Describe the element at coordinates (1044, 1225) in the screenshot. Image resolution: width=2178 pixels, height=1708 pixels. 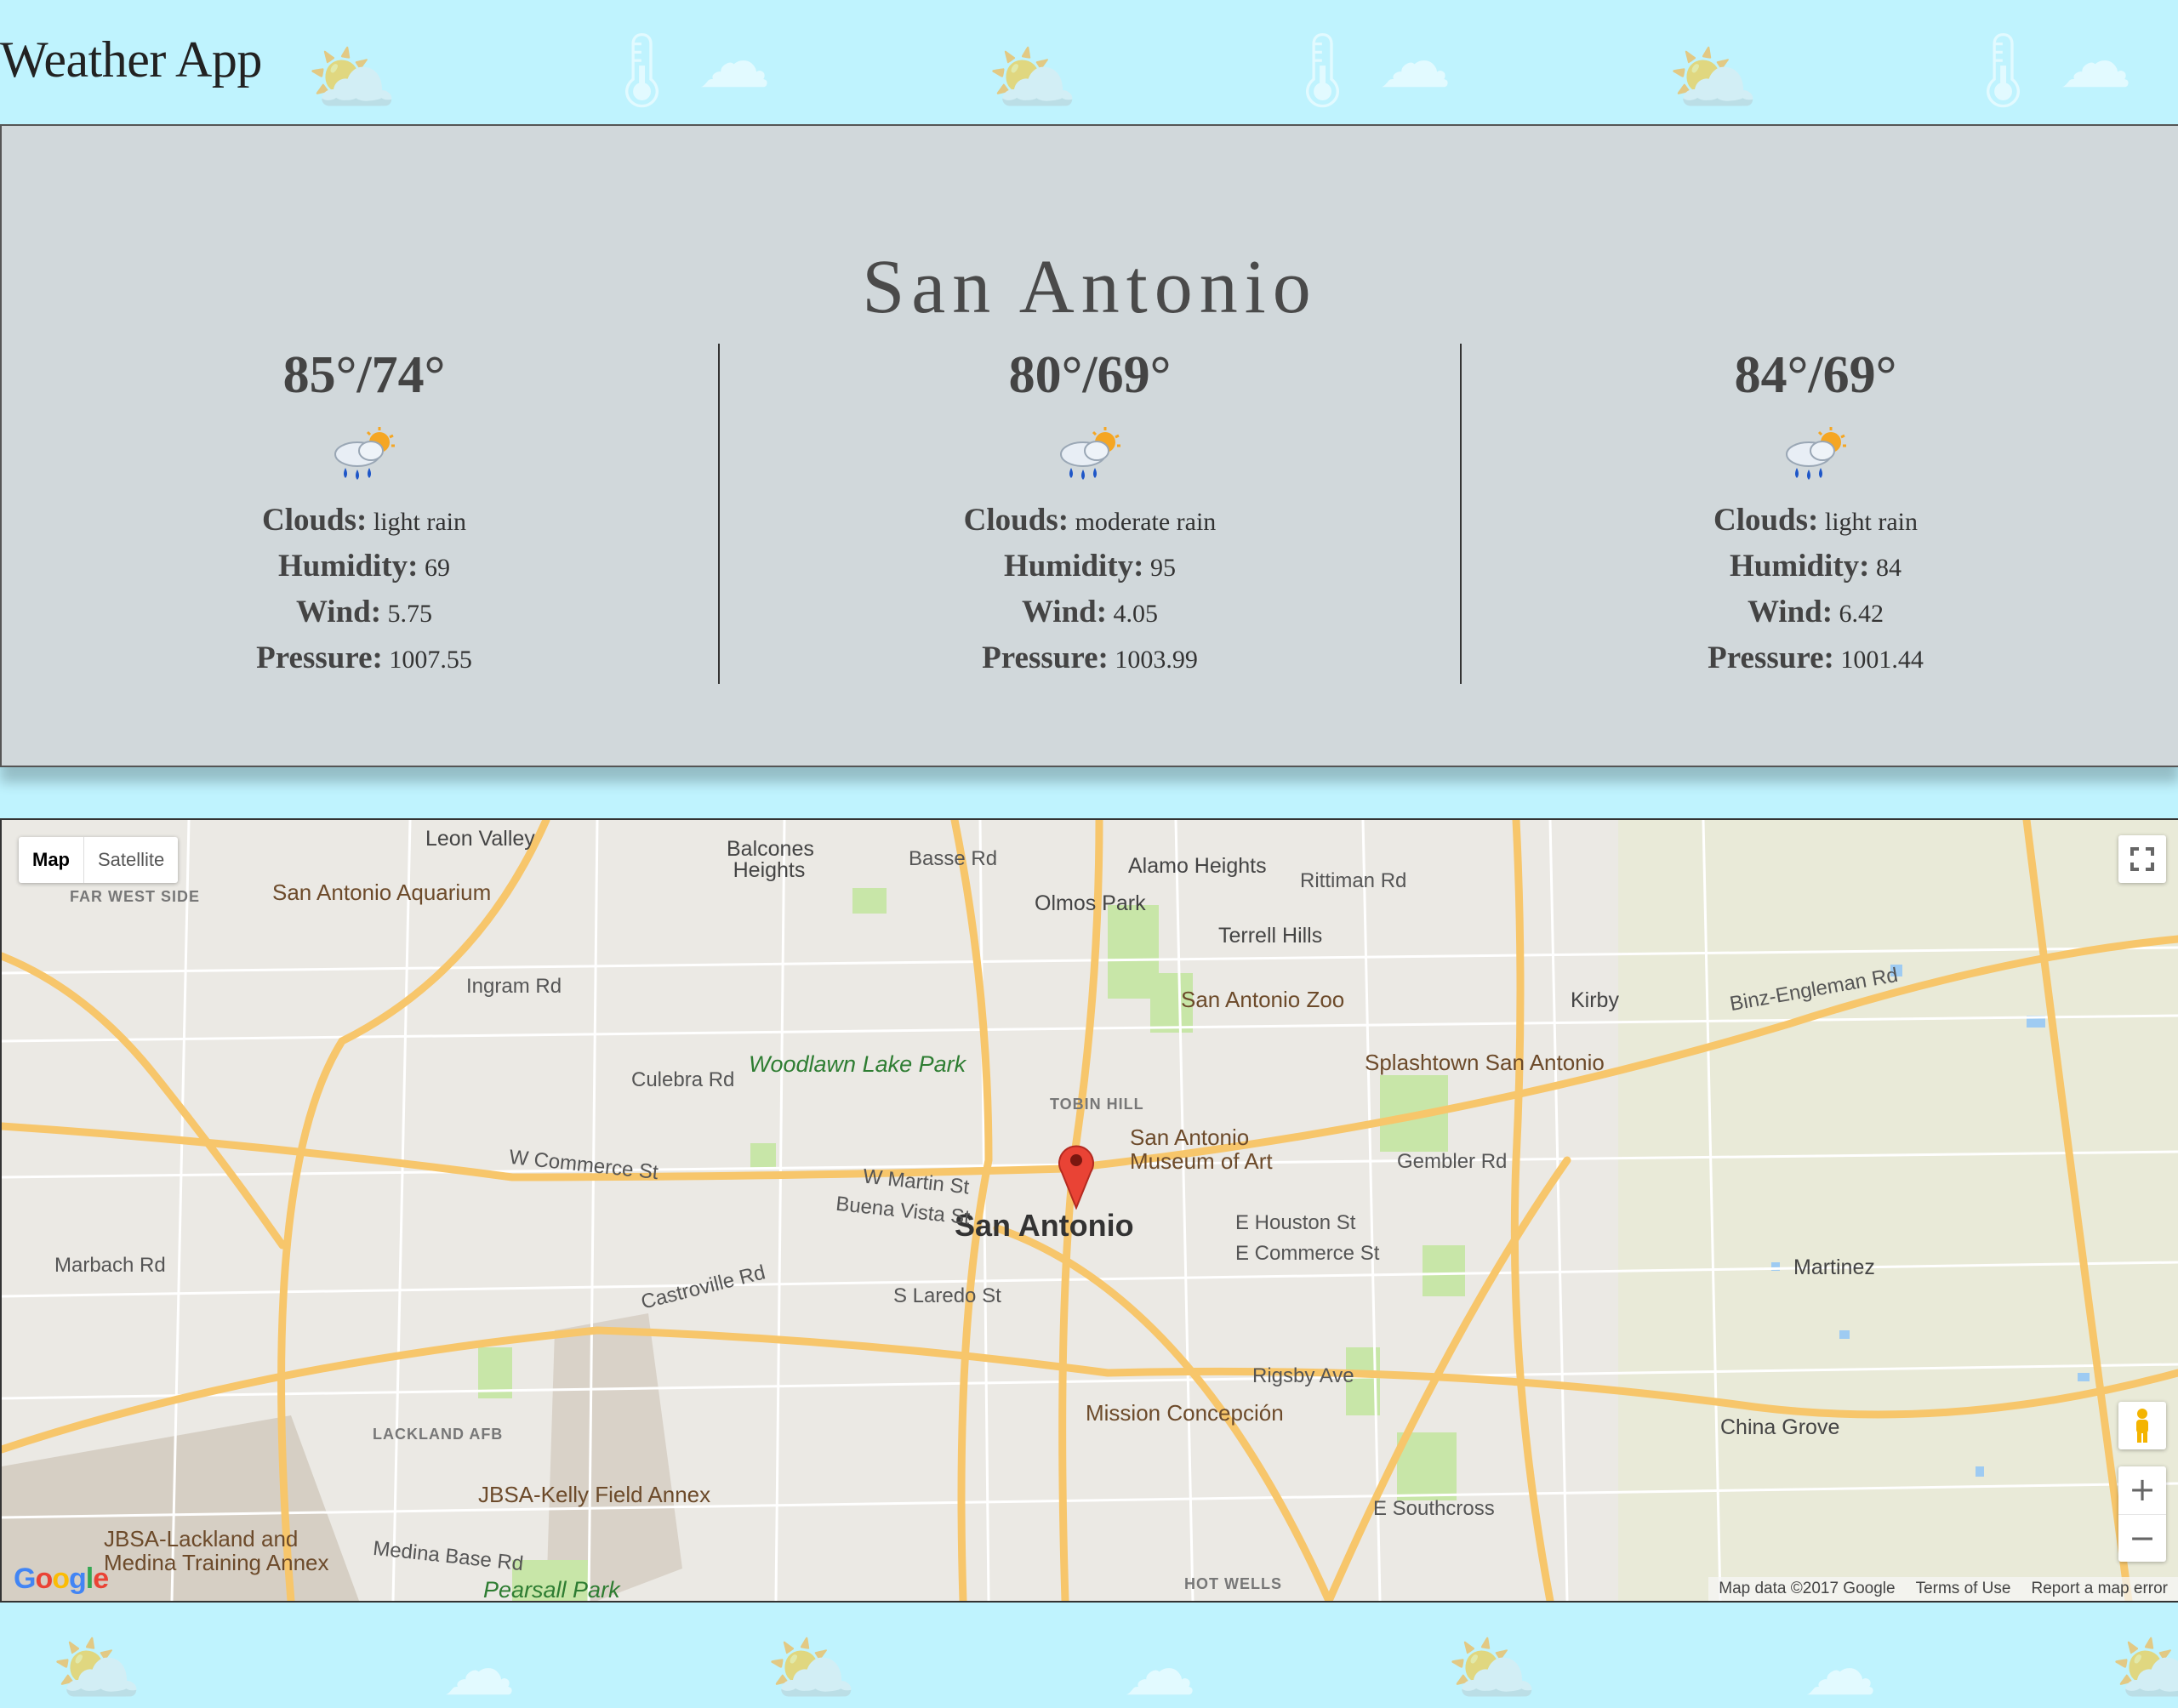
I see `map-label-san-antonio: San Antonio` at that location.